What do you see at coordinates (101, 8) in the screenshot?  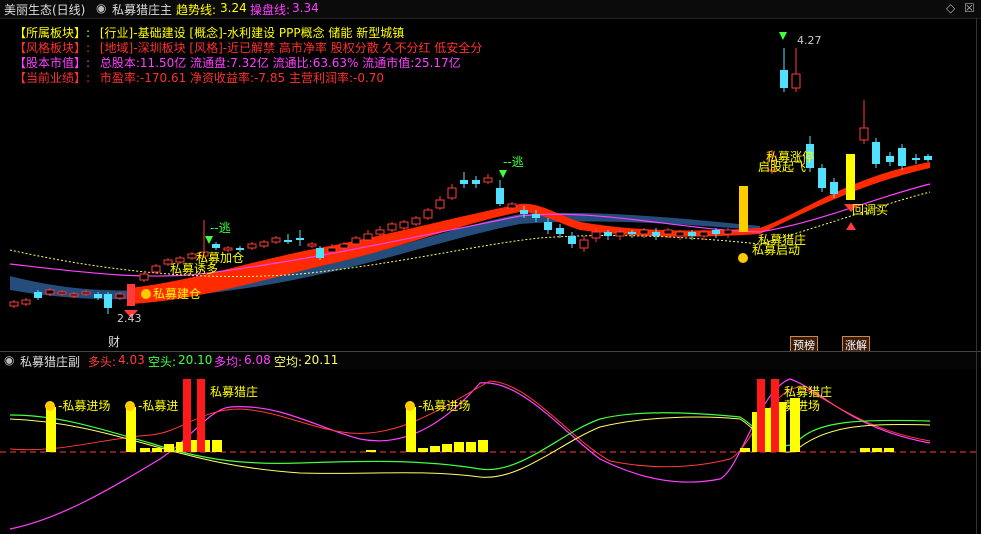 I see `indicator-toggle-icon: ◉` at bounding box center [101, 8].